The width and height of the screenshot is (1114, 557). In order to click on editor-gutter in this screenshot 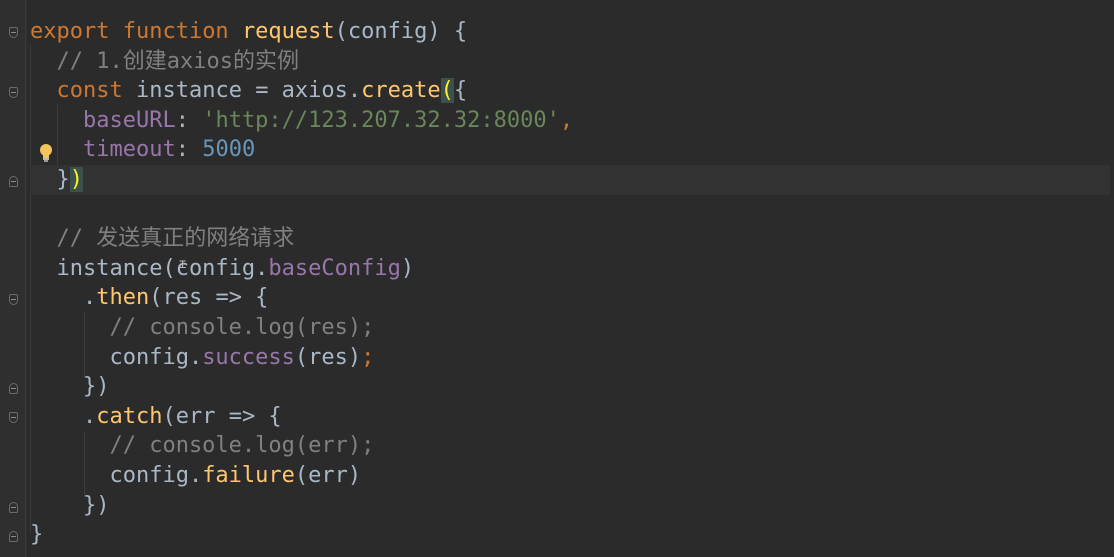, I will do `click(13, 278)`.